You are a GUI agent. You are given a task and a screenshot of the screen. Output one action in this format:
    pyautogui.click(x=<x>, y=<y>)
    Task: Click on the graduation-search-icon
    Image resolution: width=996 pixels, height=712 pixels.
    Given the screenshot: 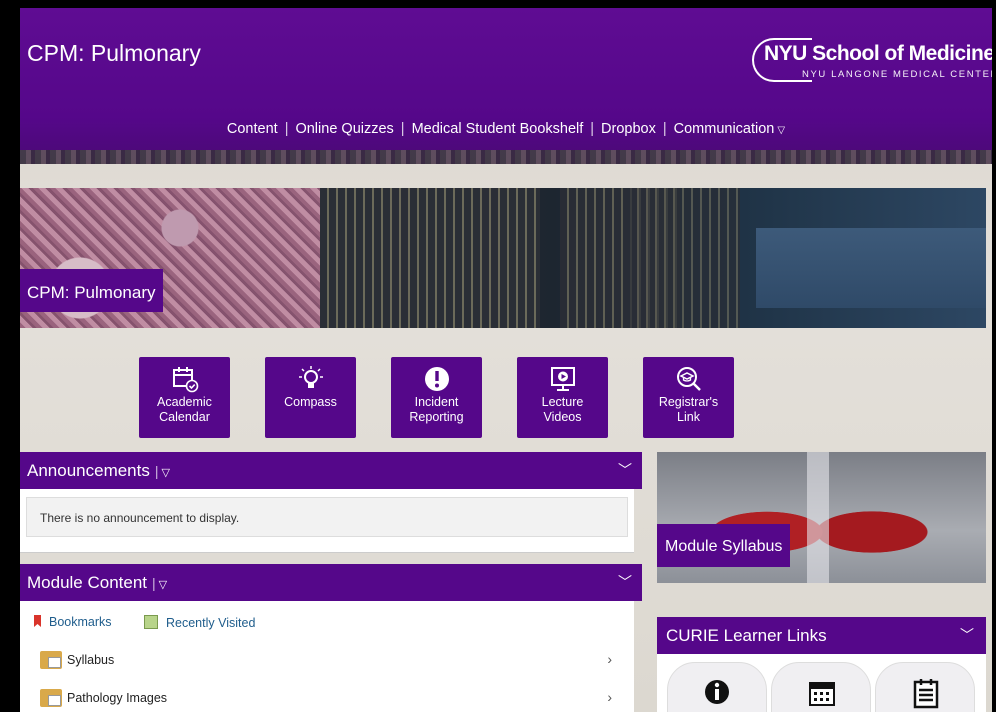 What is the action you would take?
    pyautogui.click(x=688, y=379)
    